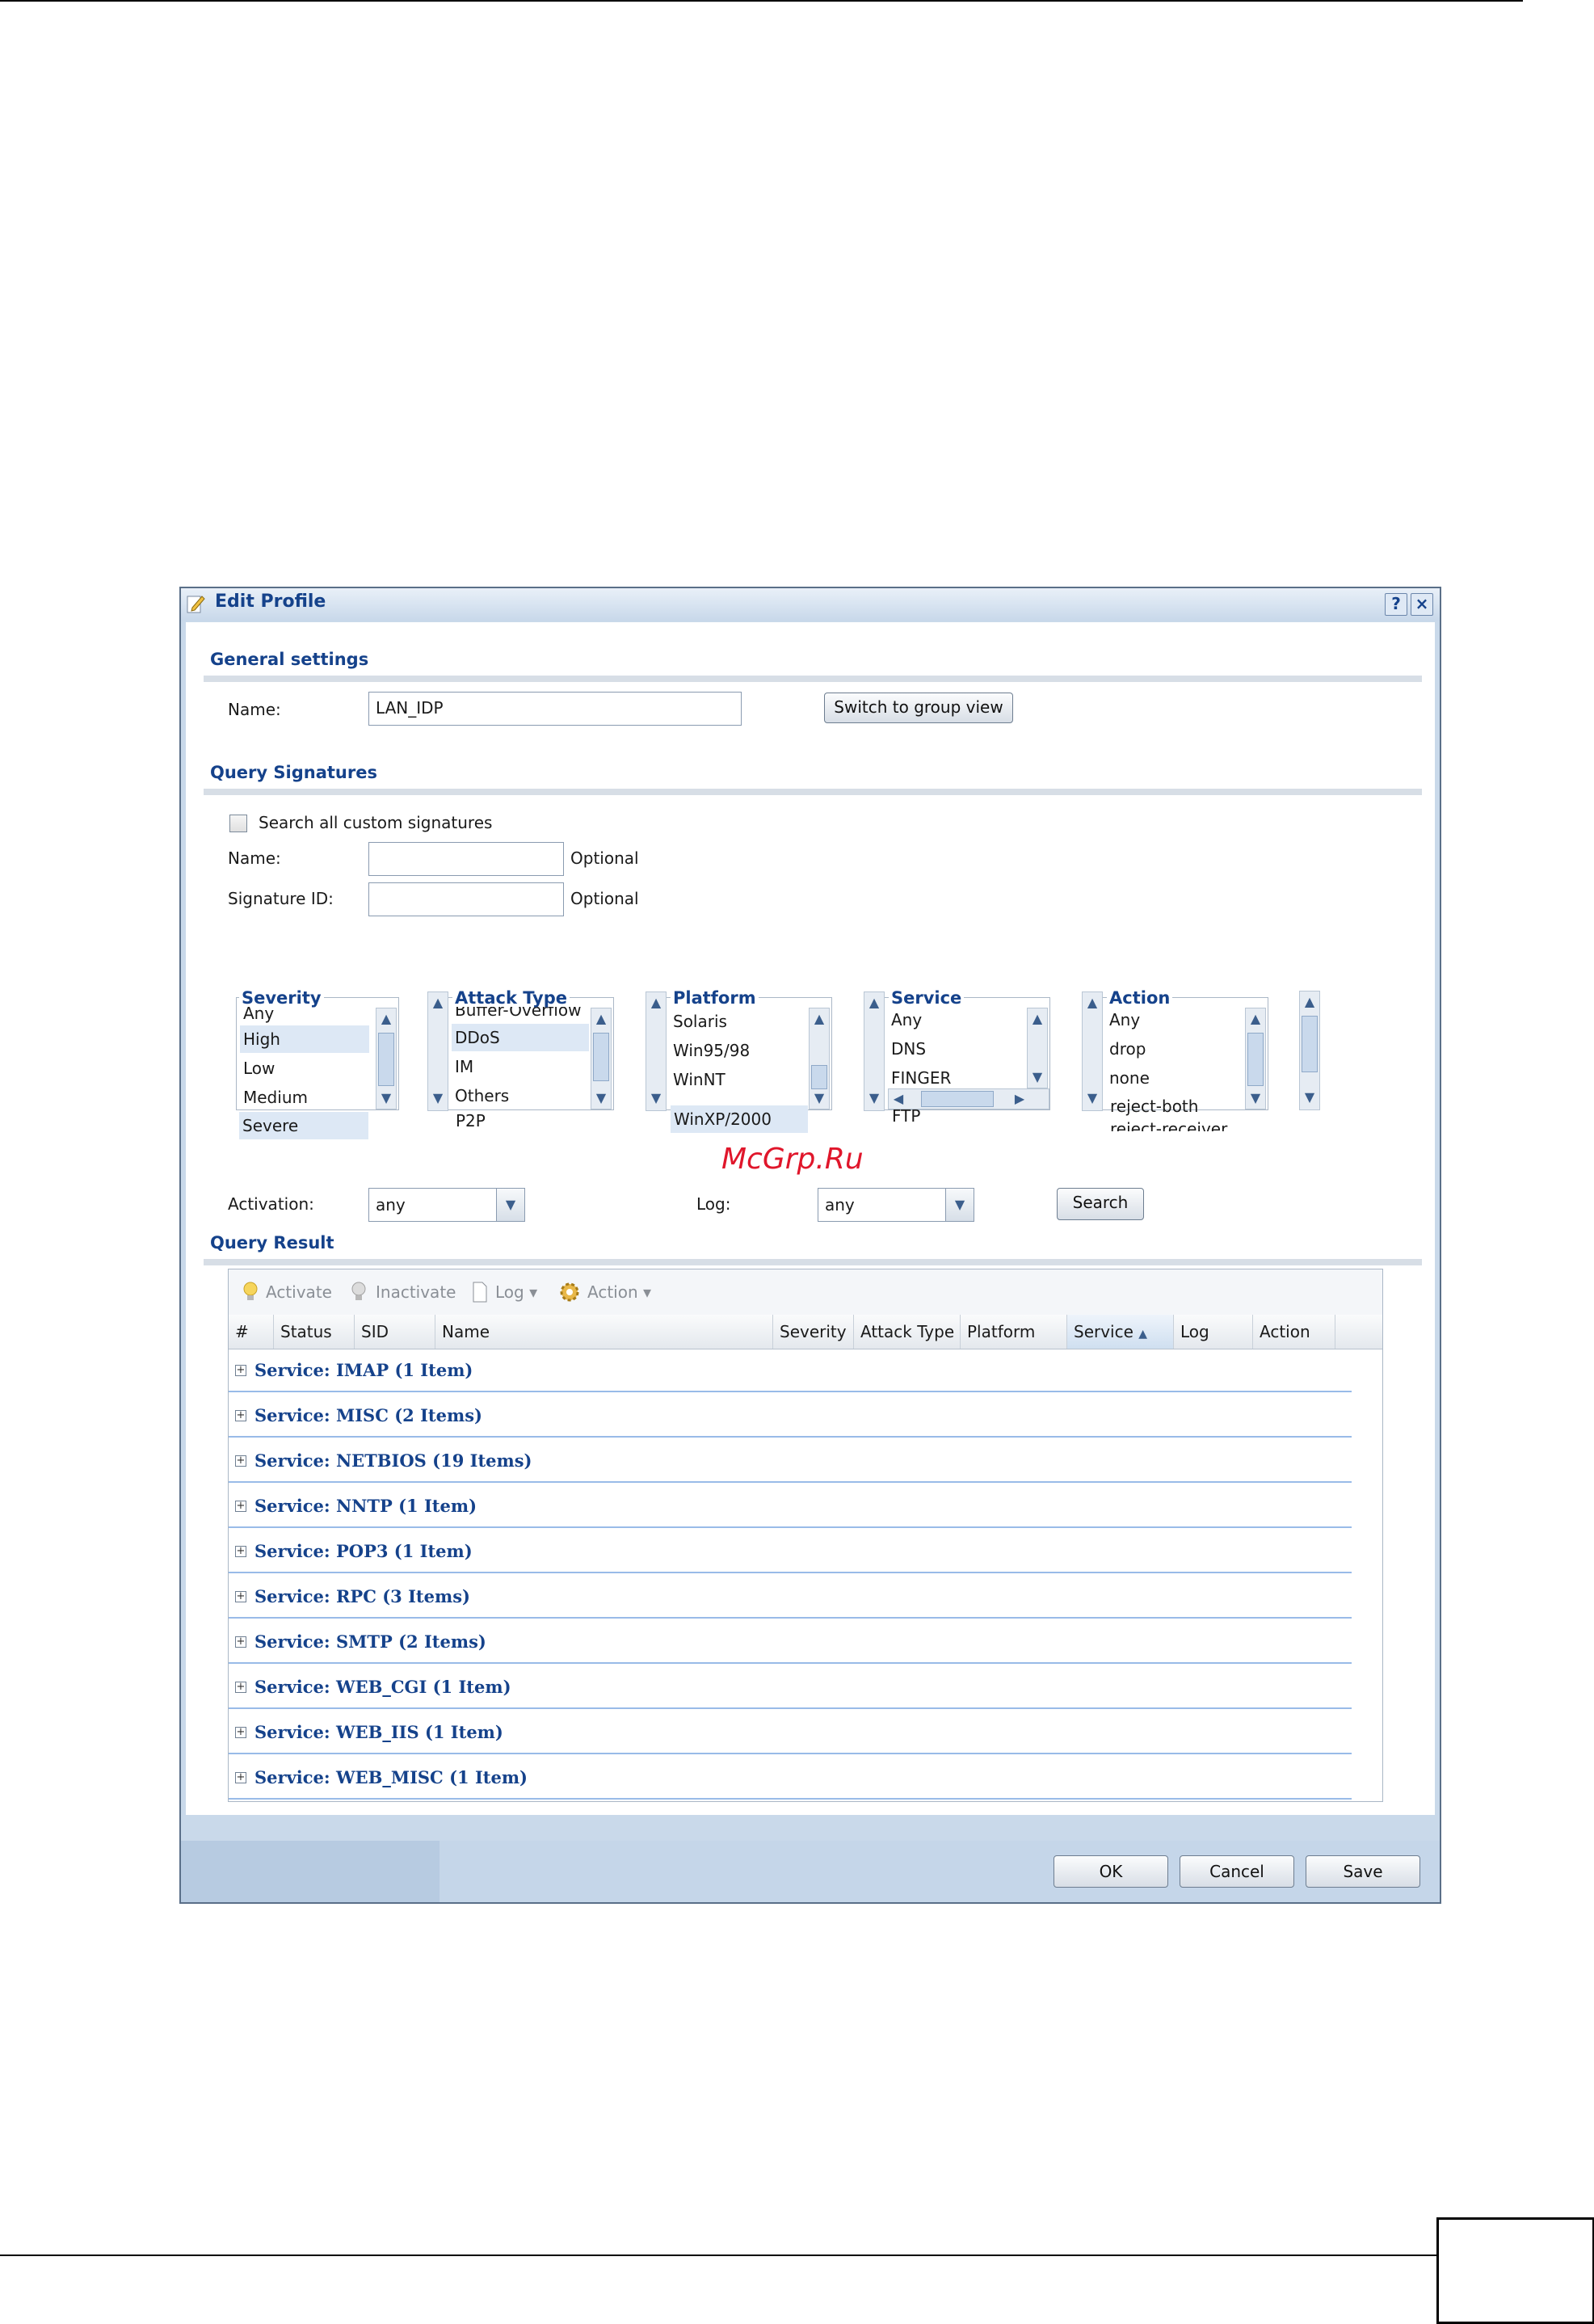  What do you see at coordinates (1294, 1332) in the screenshot?
I see `column-action: Action` at bounding box center [1294, 1332].